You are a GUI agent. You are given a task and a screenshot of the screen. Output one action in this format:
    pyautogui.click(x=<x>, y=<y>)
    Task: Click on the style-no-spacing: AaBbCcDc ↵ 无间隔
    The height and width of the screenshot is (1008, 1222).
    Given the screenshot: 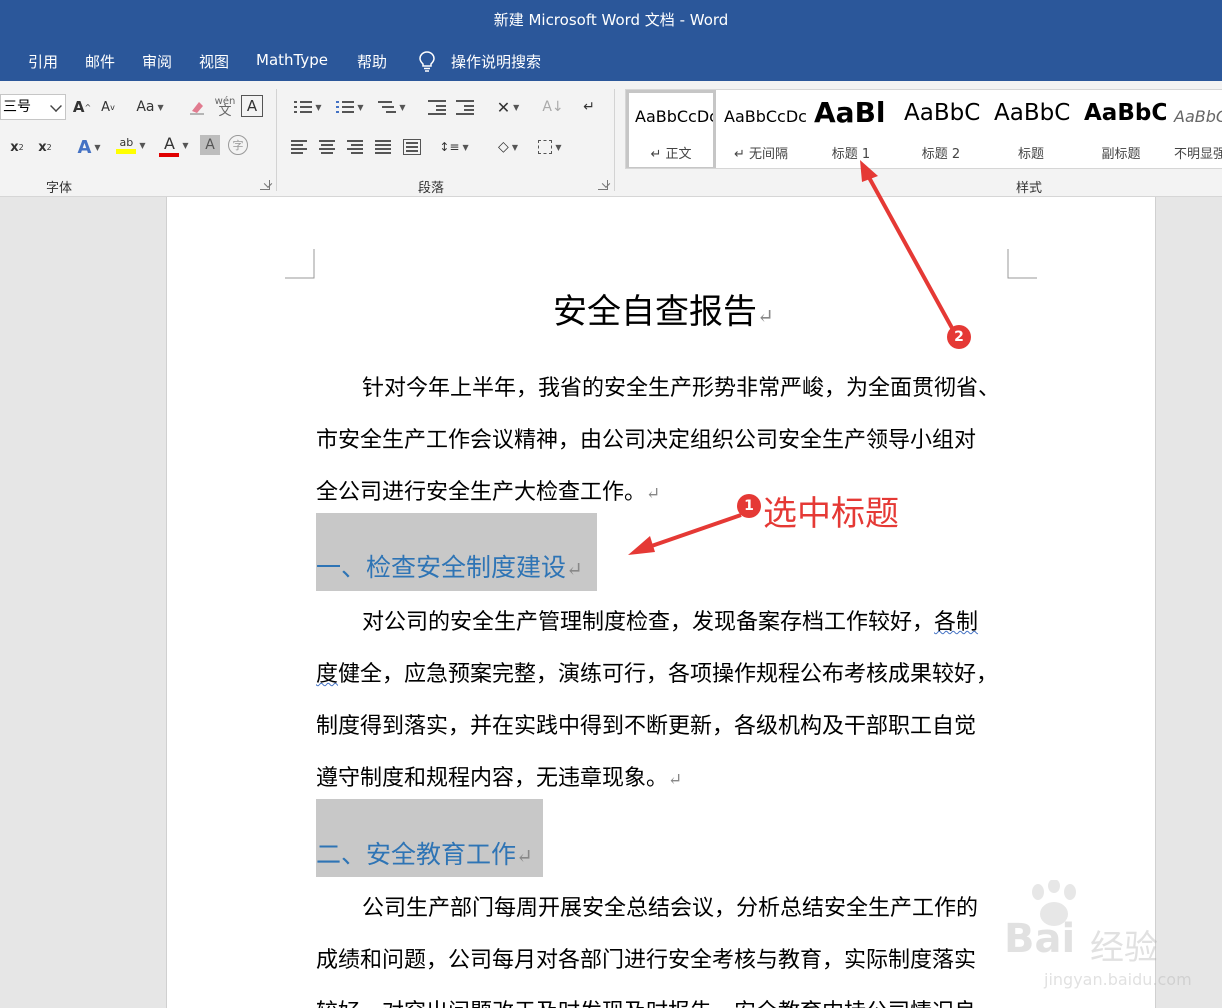 What is the action you would take?
    pyautogui.click(x=761, y=129)
    